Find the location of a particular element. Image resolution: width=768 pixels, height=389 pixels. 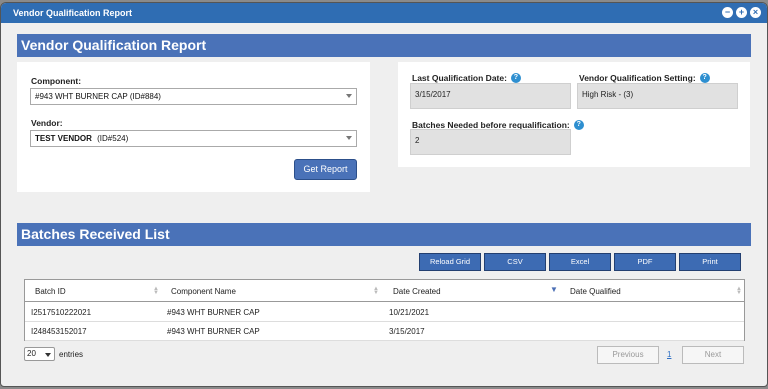

reload-grid-button: Reload Grid is located at coordinates (450, 262).